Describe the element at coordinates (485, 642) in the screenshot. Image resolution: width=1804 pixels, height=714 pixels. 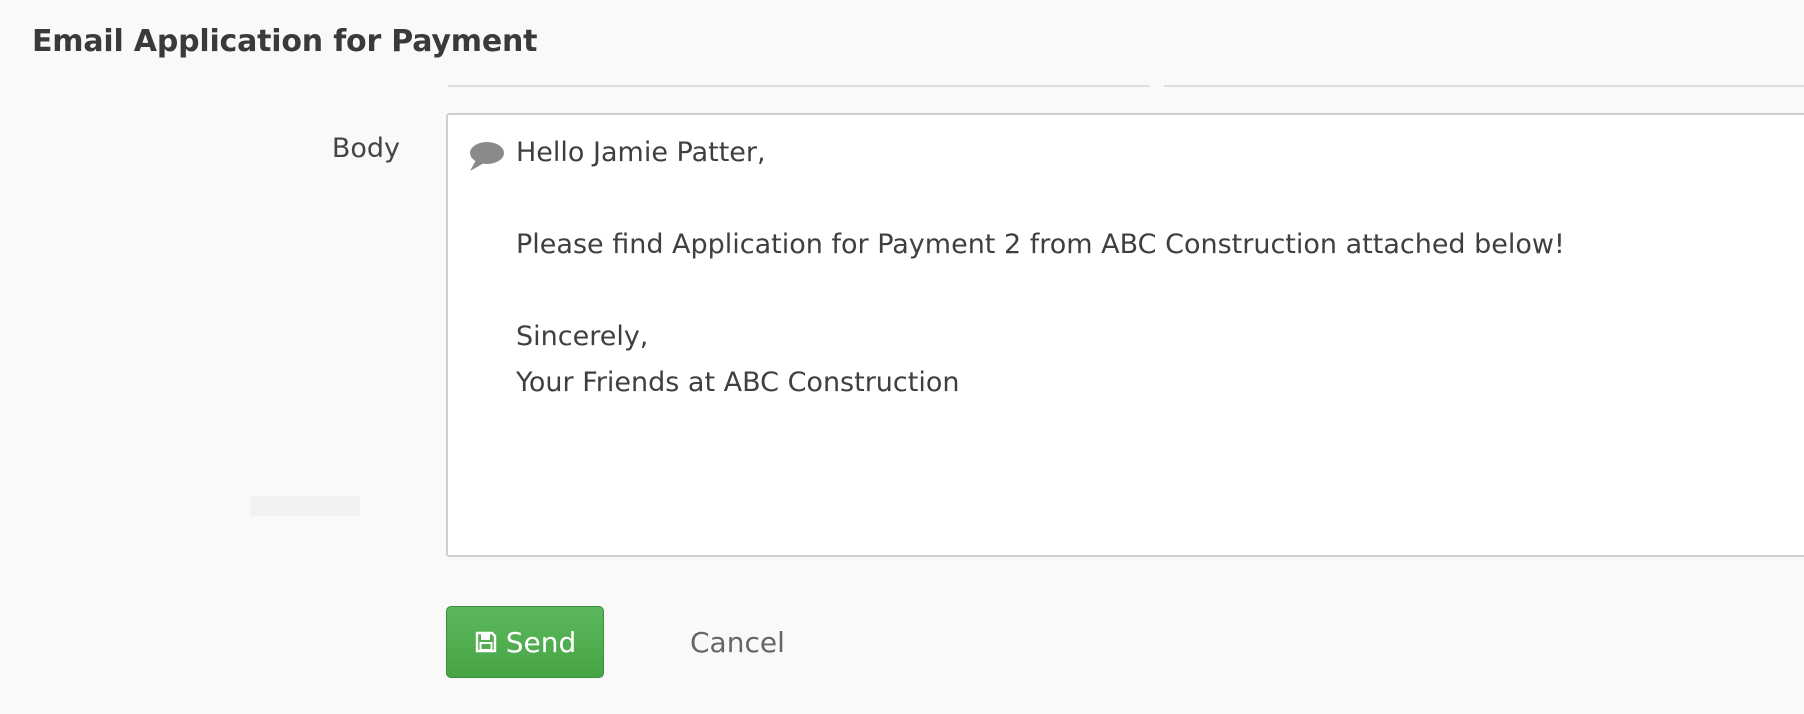
I see `save-icon` at that location.